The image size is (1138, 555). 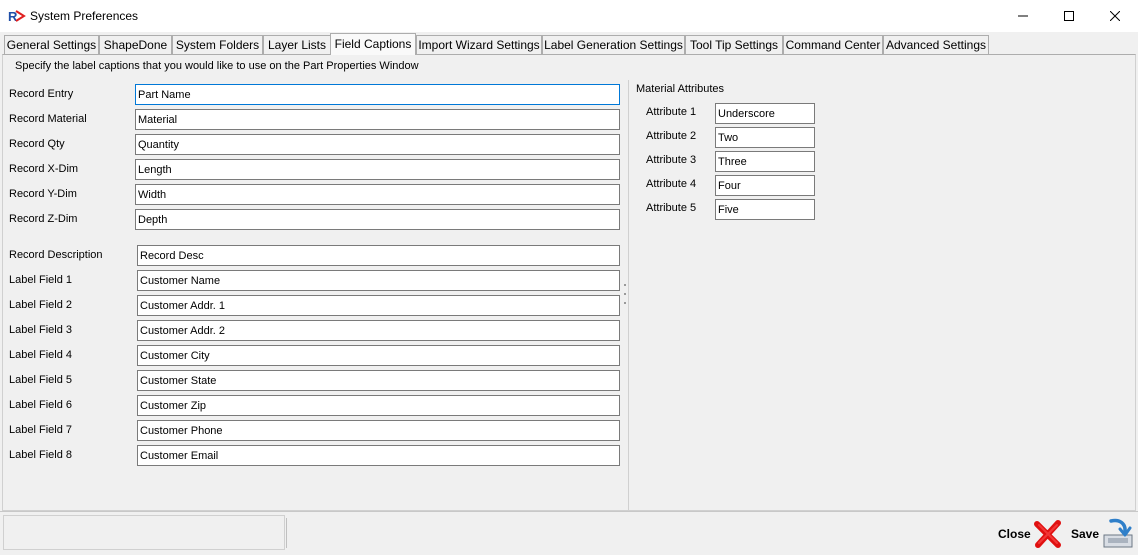 I want to click on maximize-button, so click(x=1069, y=16).